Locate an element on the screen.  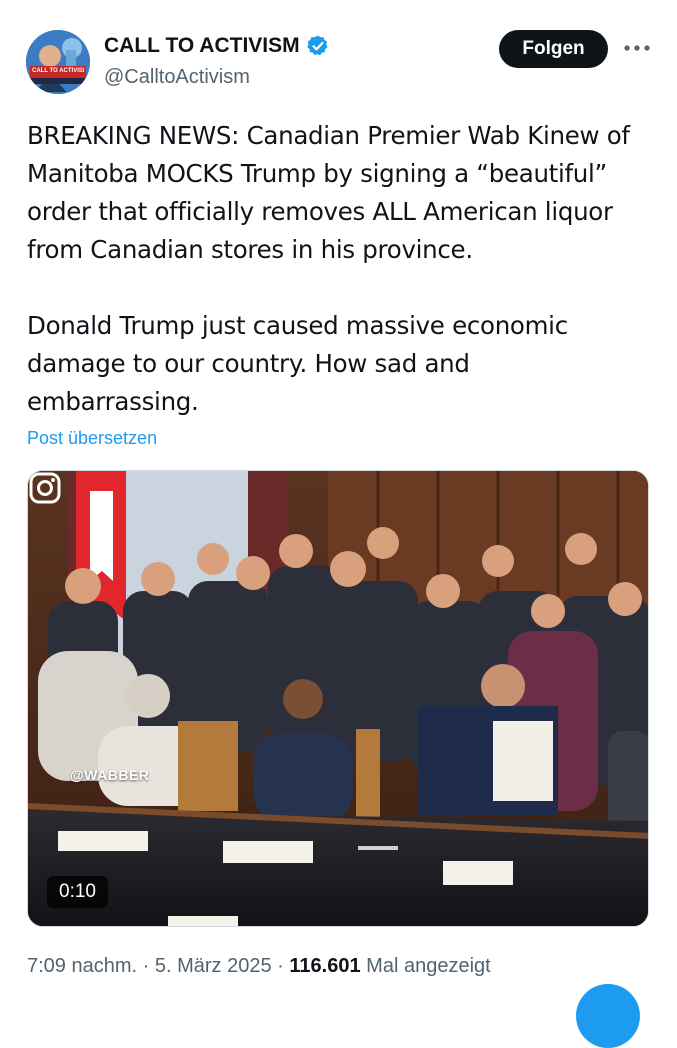
more-button is located at coordinates (637, 48).